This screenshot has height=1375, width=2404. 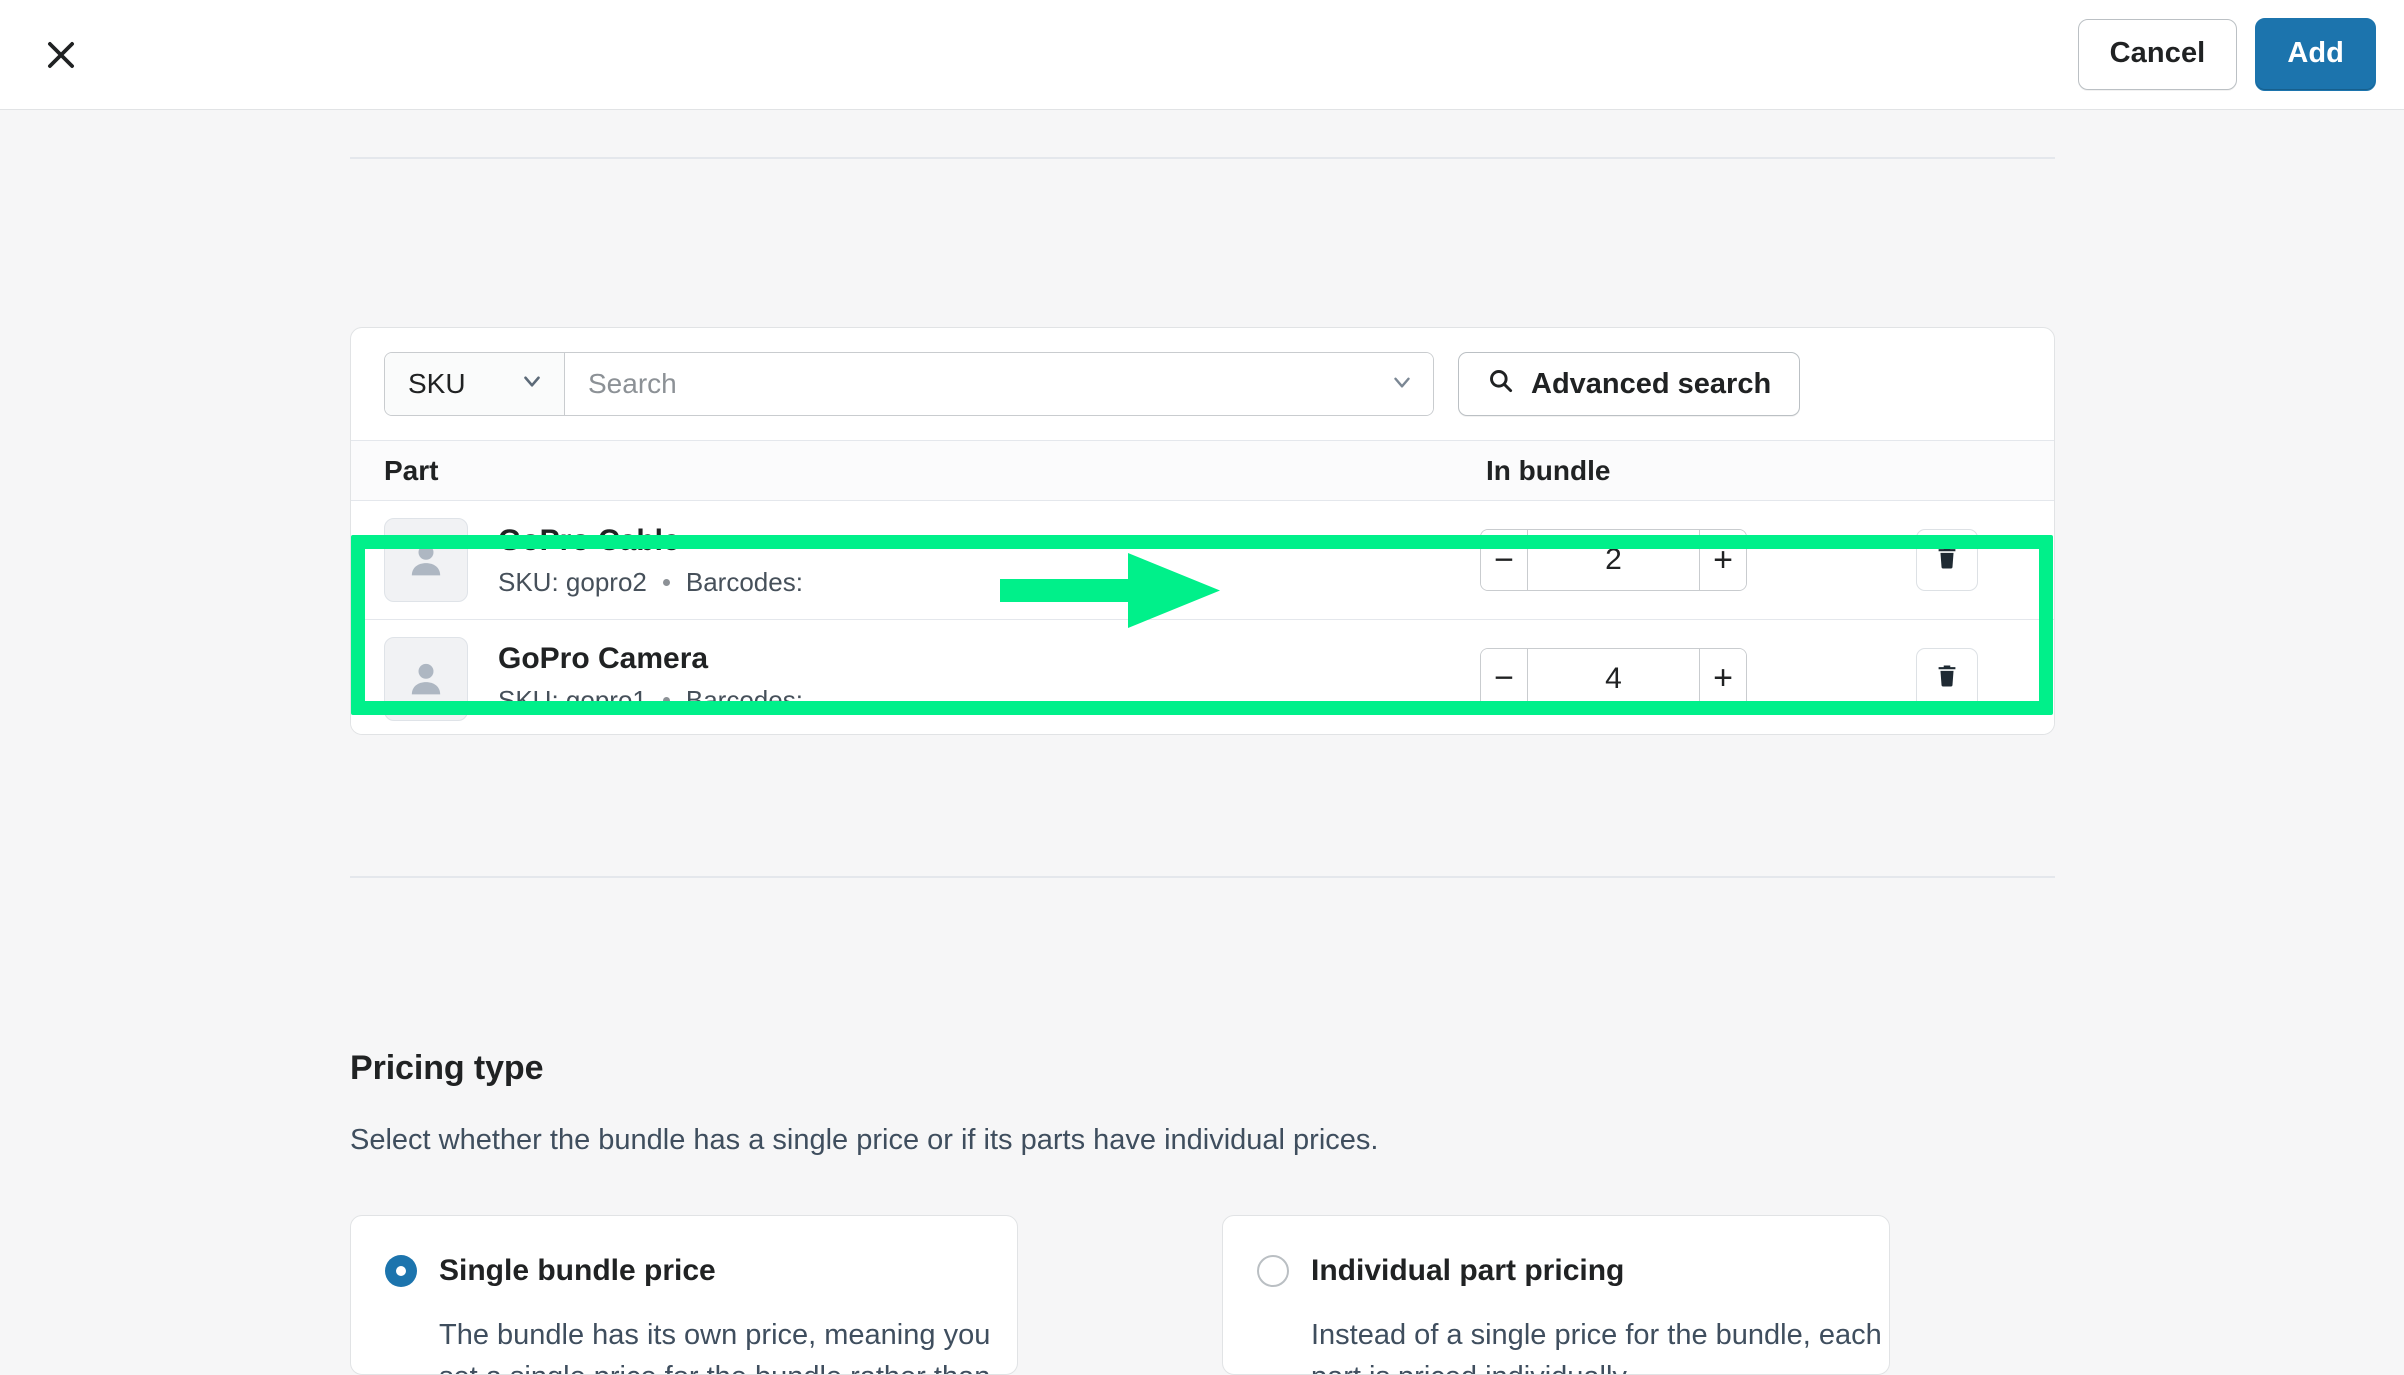 What do you see at coordinates (1202, 470) in the screenshot?
I see `parts-table-header: Part In bundle` at bounding box center [1202, 470].